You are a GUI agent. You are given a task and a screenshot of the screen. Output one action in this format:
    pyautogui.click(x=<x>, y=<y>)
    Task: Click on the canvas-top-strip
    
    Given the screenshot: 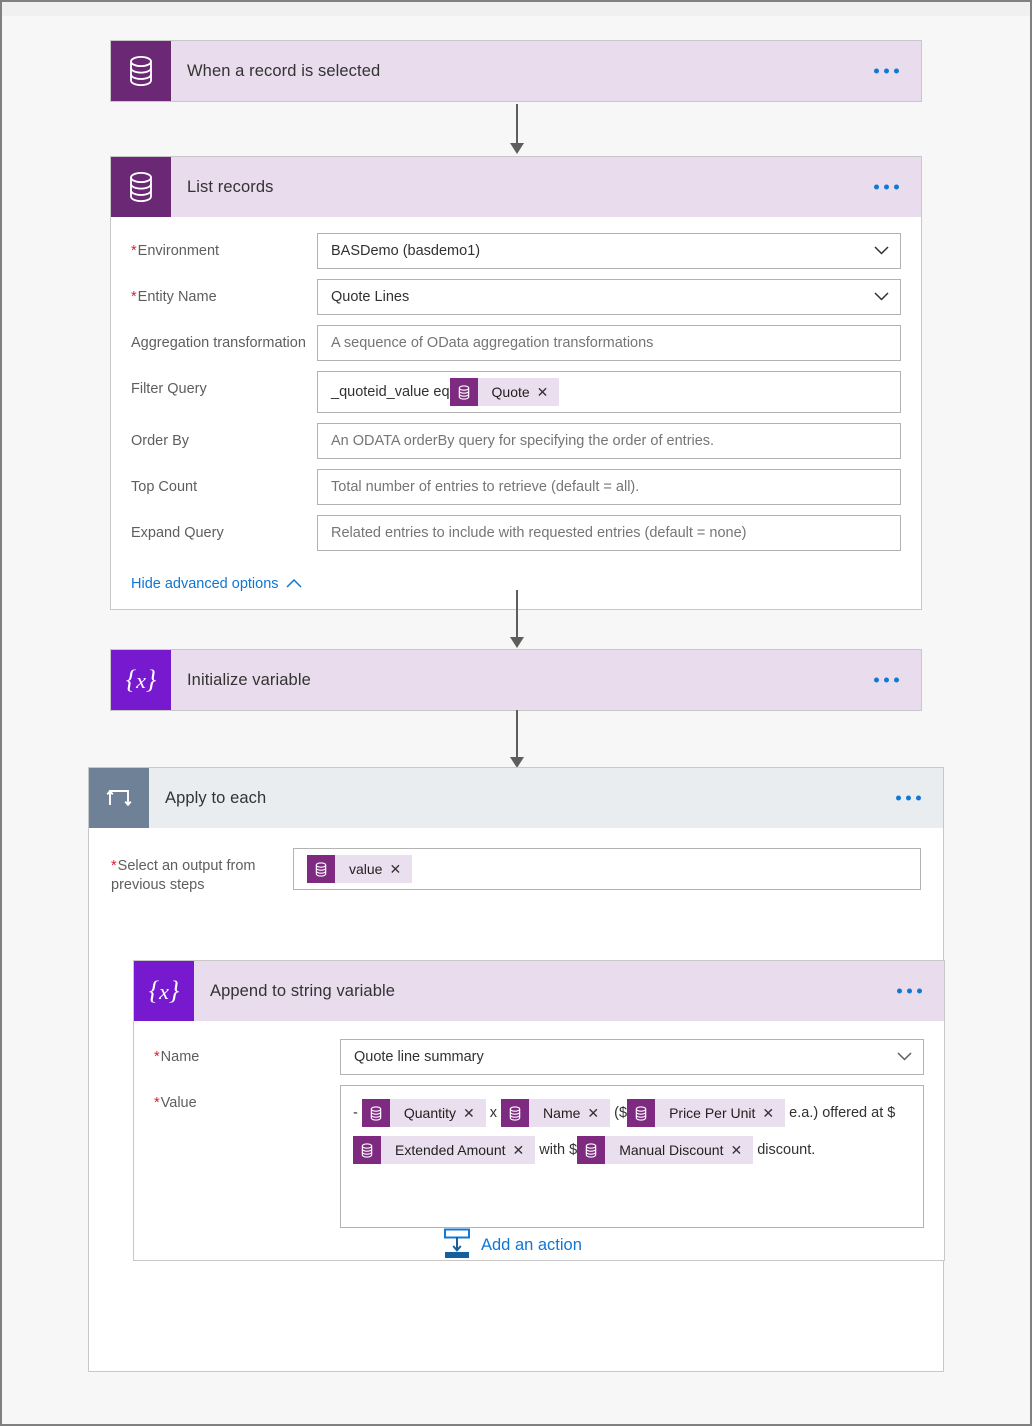 What is the action you would take?
    pyautogui.click(x=516, y=9)
    